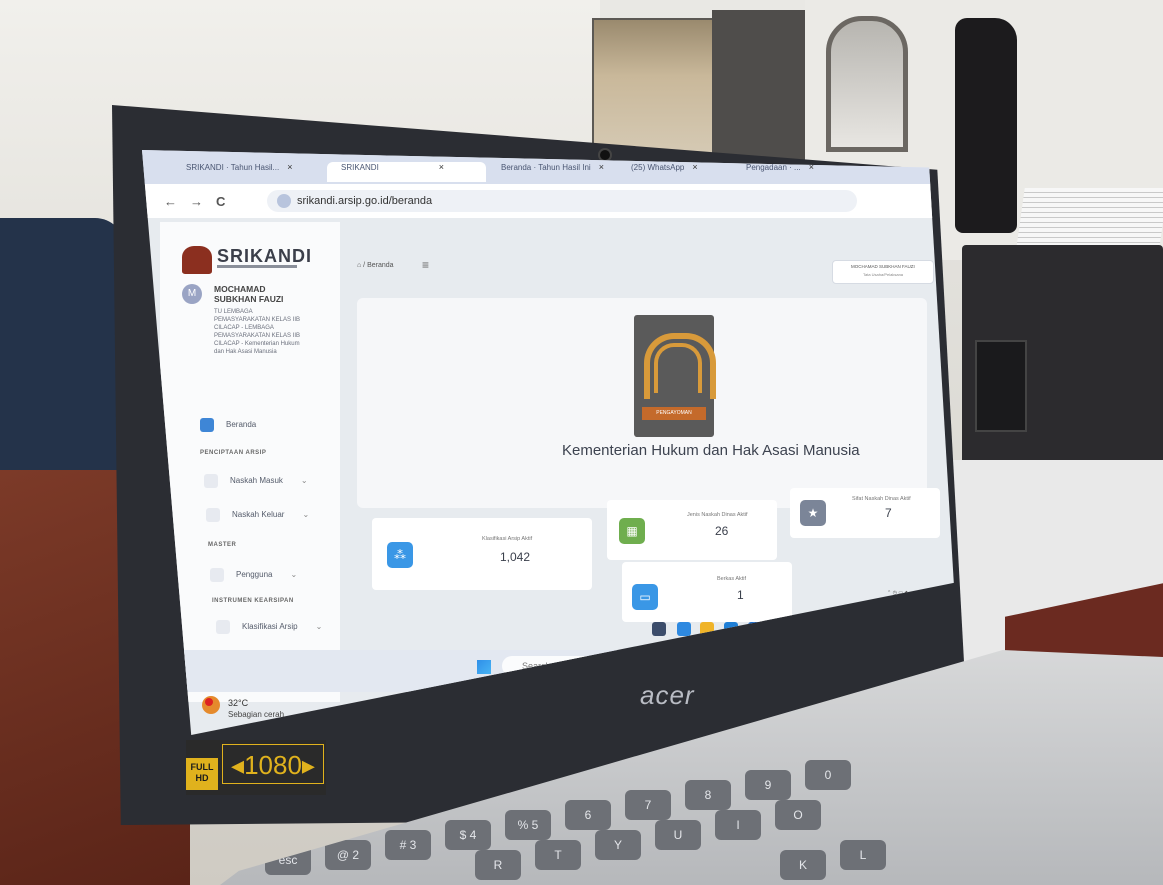 The image size is (1163, 885). What do you see at coordinates (209, 702) in the screenshot?
I see `alert-badge` at bounding box center [209, 702].